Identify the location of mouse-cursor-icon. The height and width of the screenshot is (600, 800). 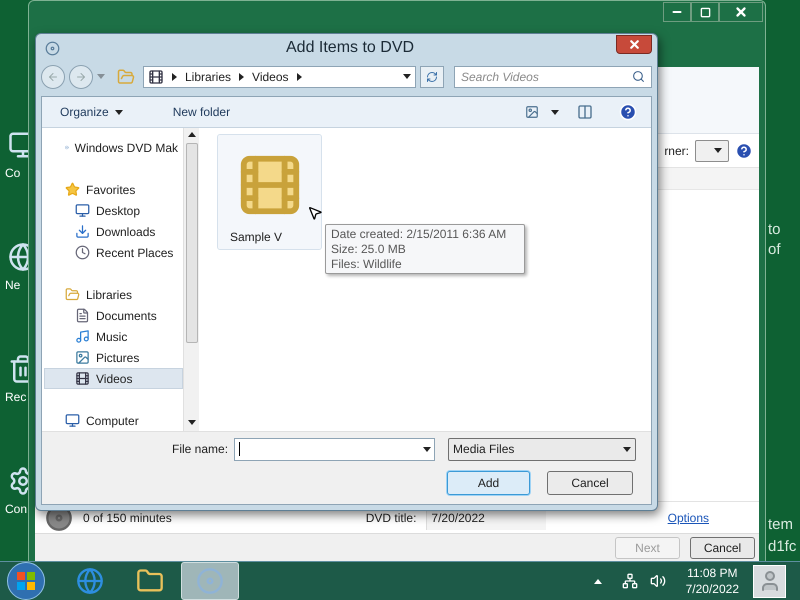
(315, 213).